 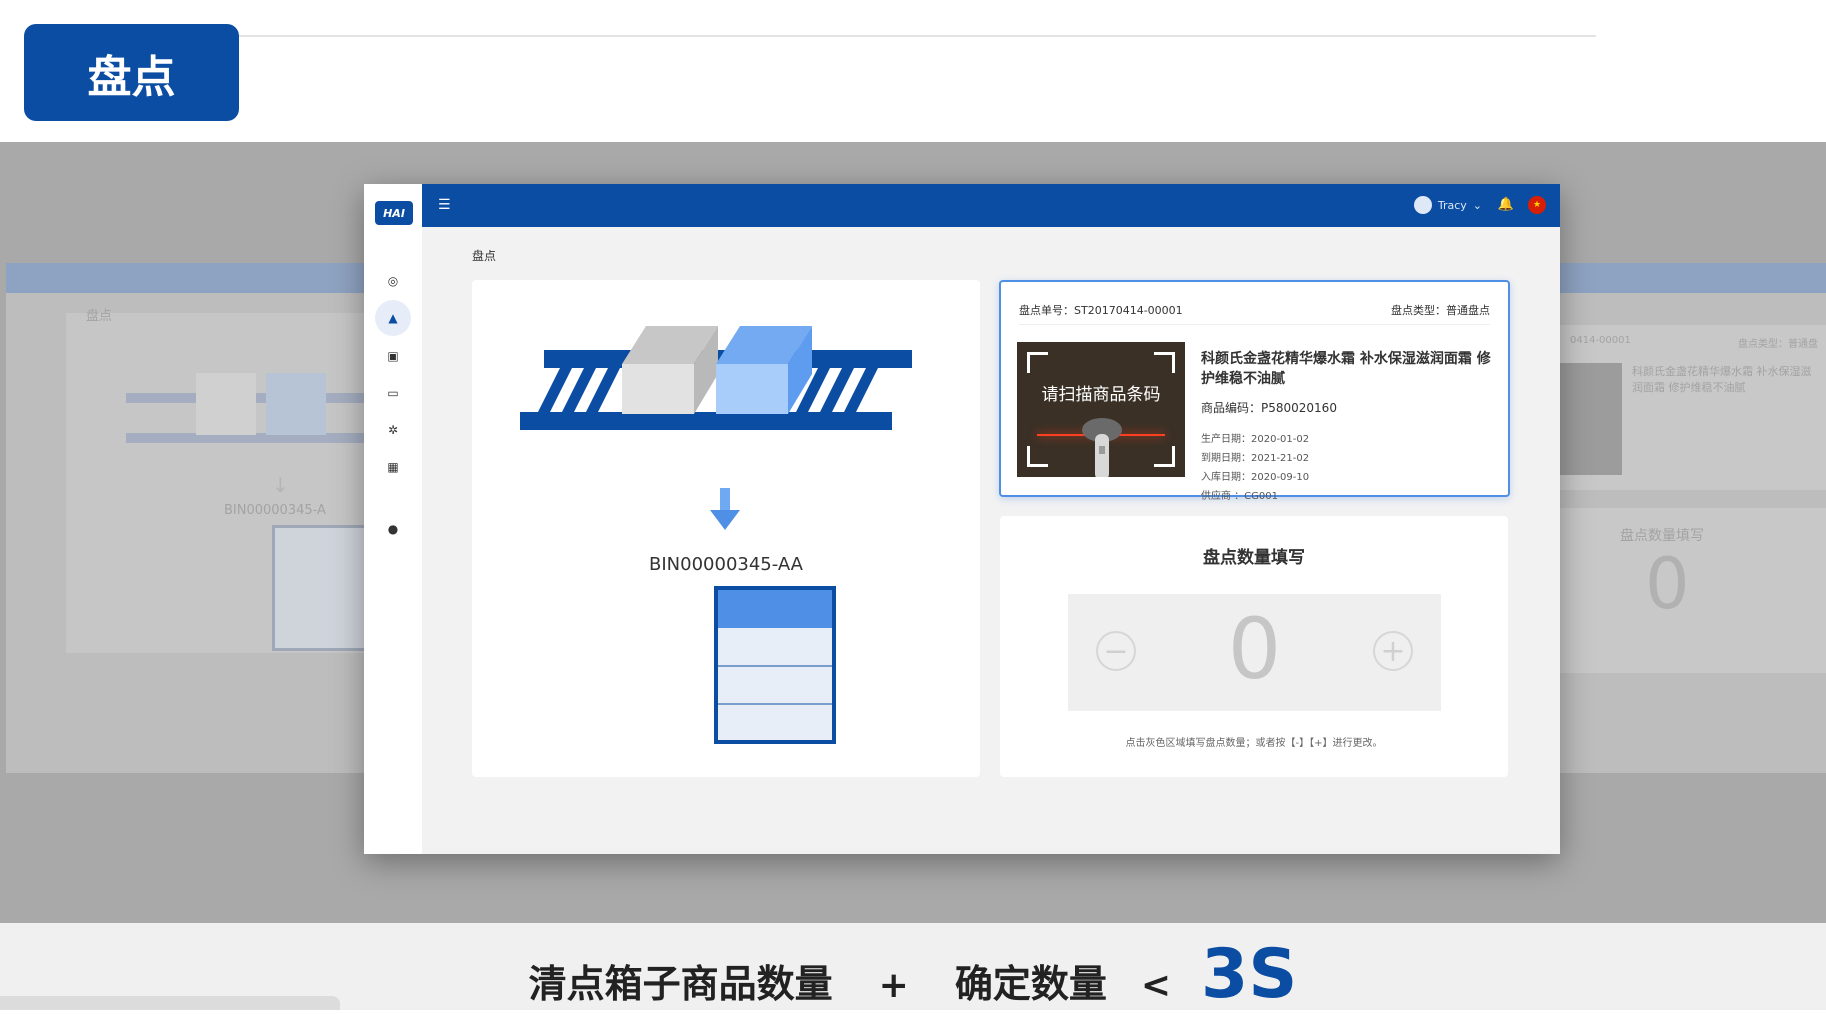 I want to click on formula-less-than: <, so click(x=1156, y=985).